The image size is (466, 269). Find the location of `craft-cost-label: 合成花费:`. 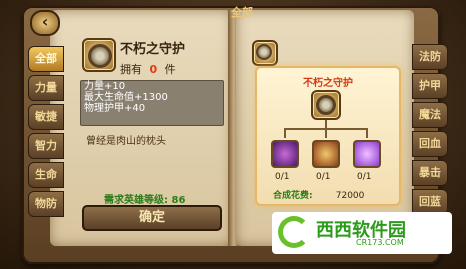

craft-cost-label: 合成花费: is located at coordinates (293, 196).